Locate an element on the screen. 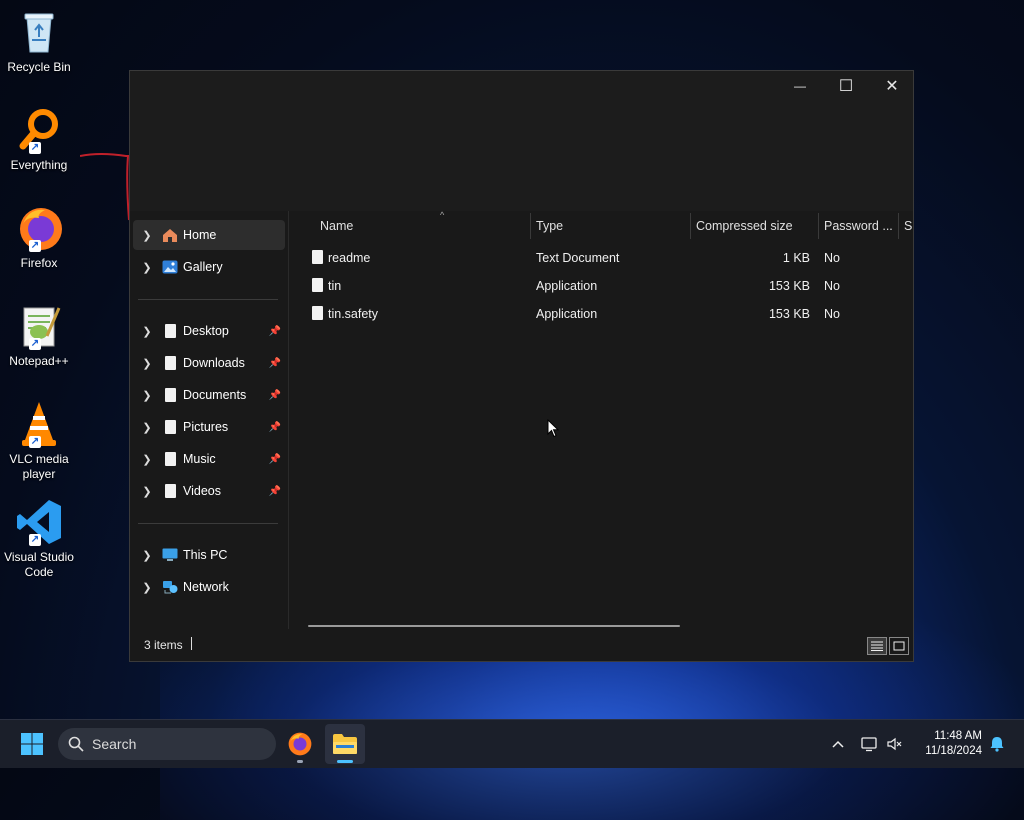 The image size is (1024, 820). desktop-icon-label: VLC media player is located at coordinates (39, 466).